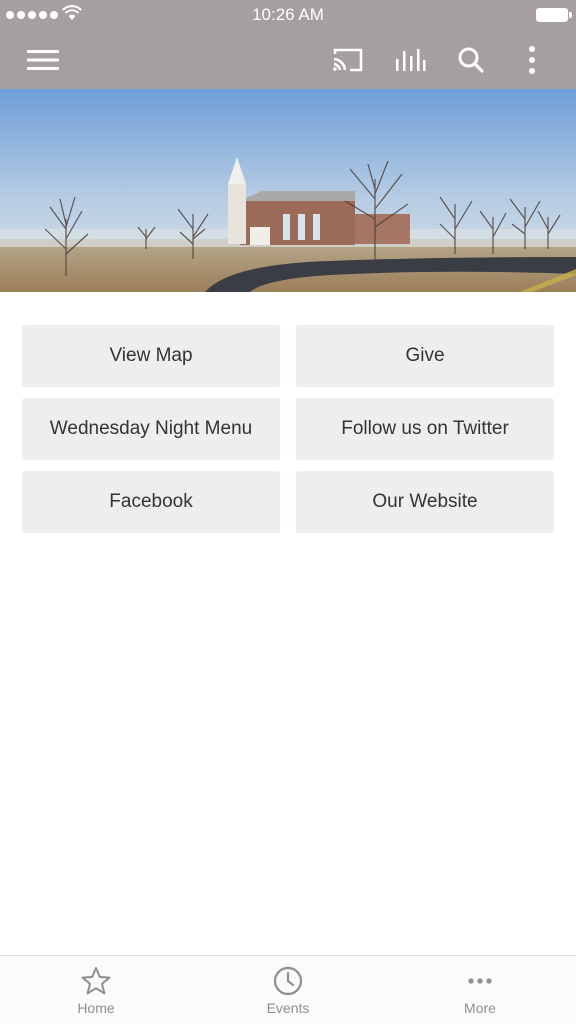  Describe the element at coordinates (288, 59) in the screenshot. I see `toolbar` at that location.